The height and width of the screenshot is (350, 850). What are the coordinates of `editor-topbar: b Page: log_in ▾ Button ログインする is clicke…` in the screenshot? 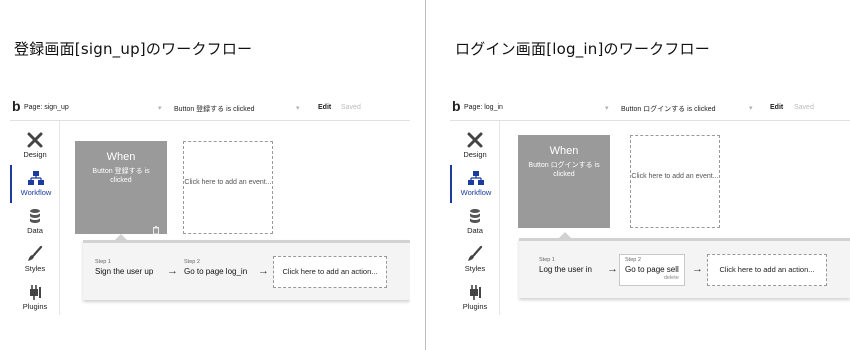 It's located at (650, 108).